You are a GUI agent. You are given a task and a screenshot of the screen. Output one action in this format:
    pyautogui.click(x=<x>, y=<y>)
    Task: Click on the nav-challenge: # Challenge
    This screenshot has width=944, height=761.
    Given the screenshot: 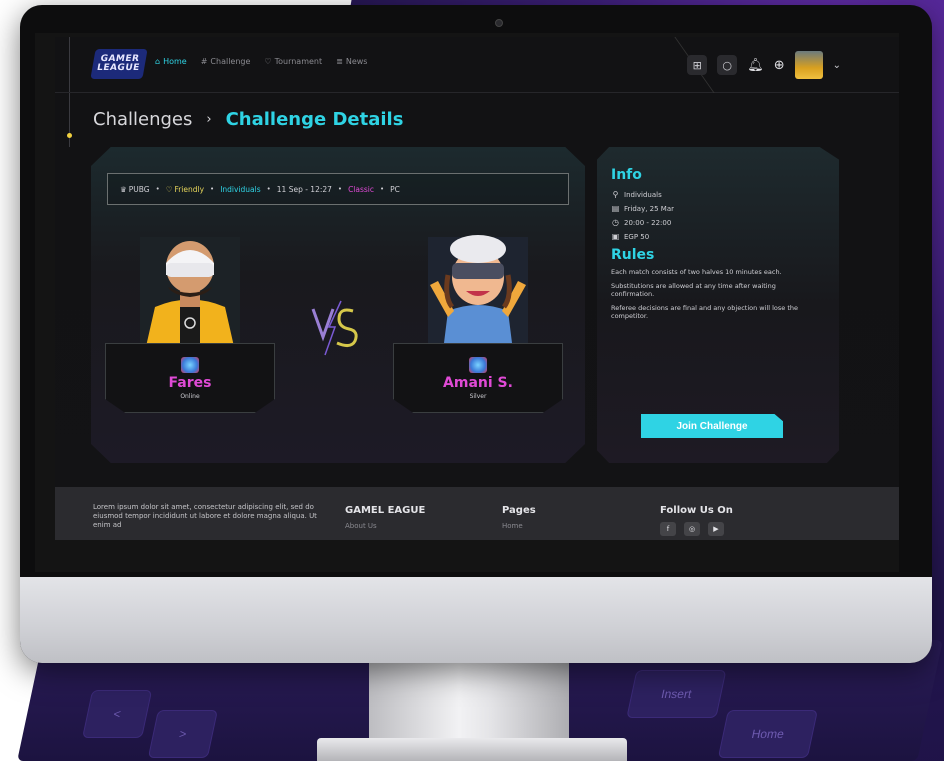 What is the action you would take?
    pyautogui.click(x=226, y=61)
    